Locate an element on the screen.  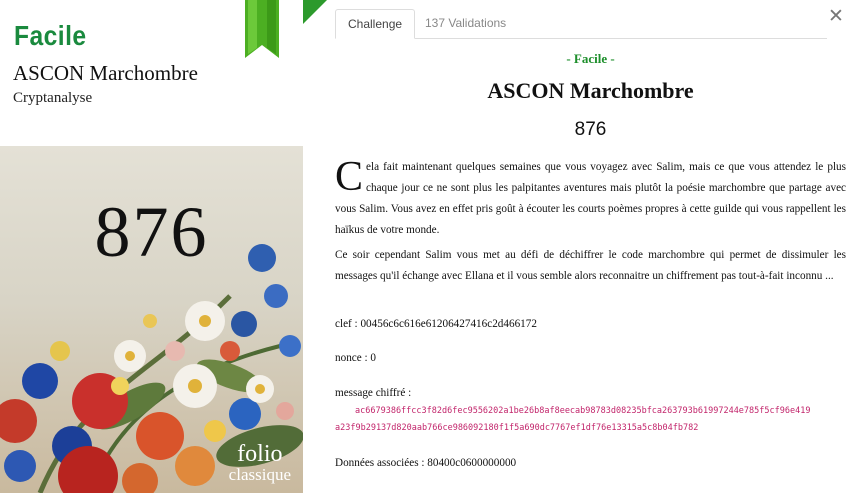
close-icon: ✕ is located at coordinates (836, 16).